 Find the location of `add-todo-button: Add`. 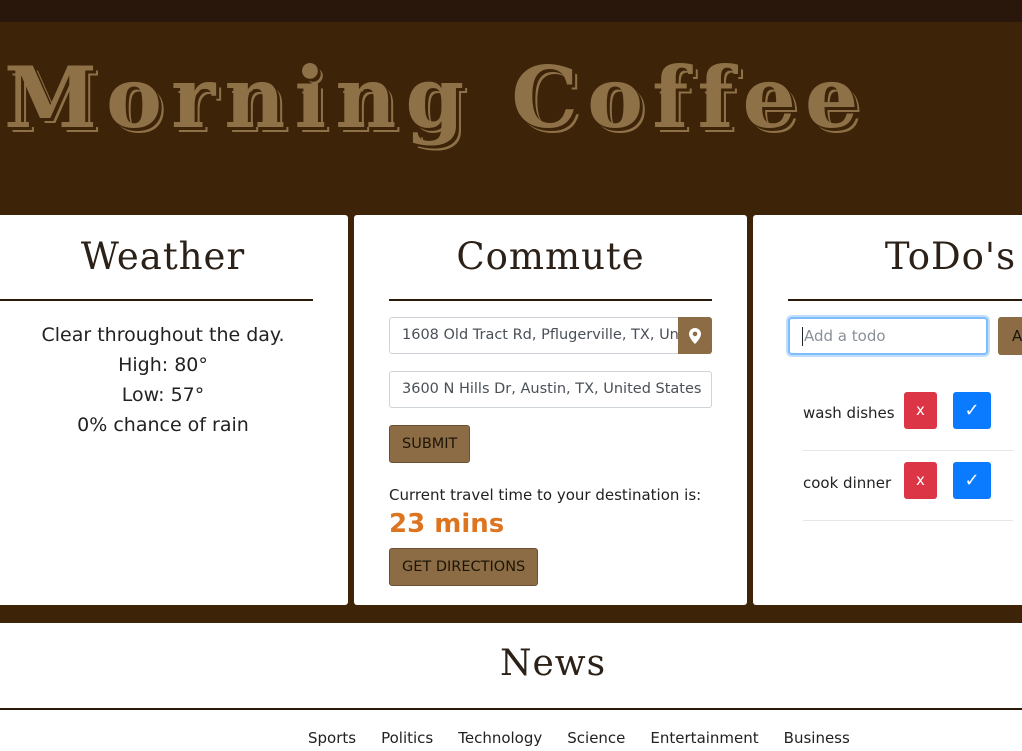

add-todo-button: Add is located at coordinates (1010, 336).